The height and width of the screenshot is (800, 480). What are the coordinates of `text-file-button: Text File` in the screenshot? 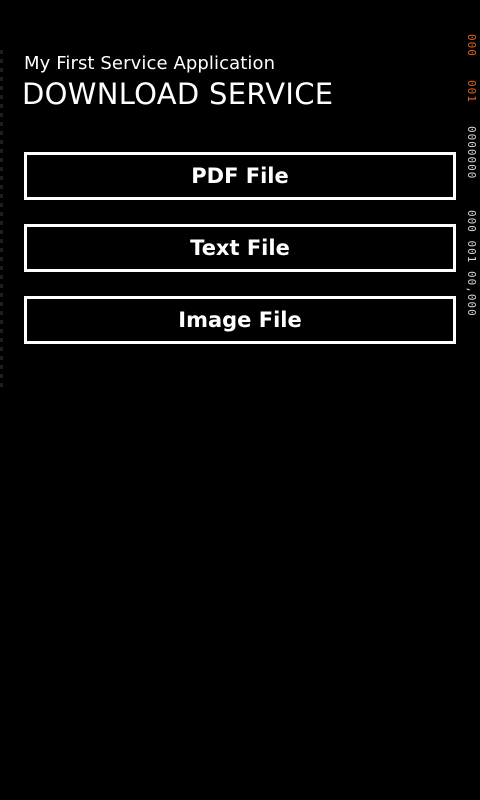 It's located at (240, 248).